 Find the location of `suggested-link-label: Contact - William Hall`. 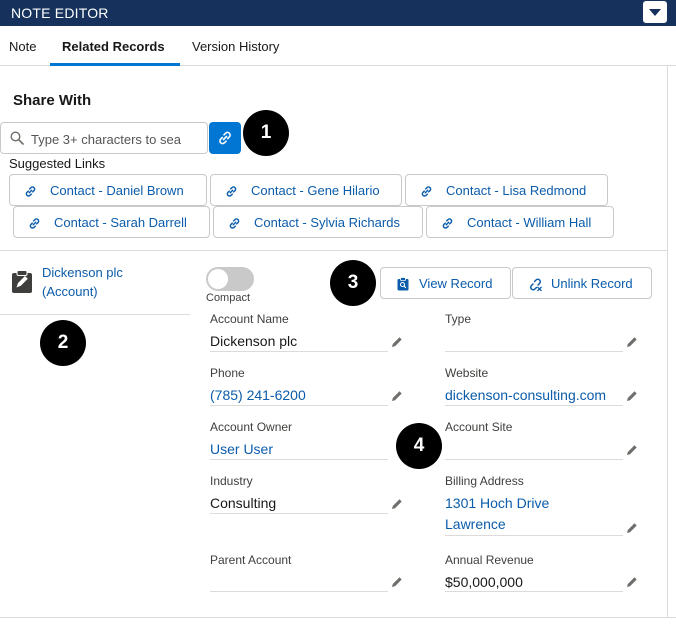

suggested-link-label: Contact - William Hall is located at coordinates (529, 222).